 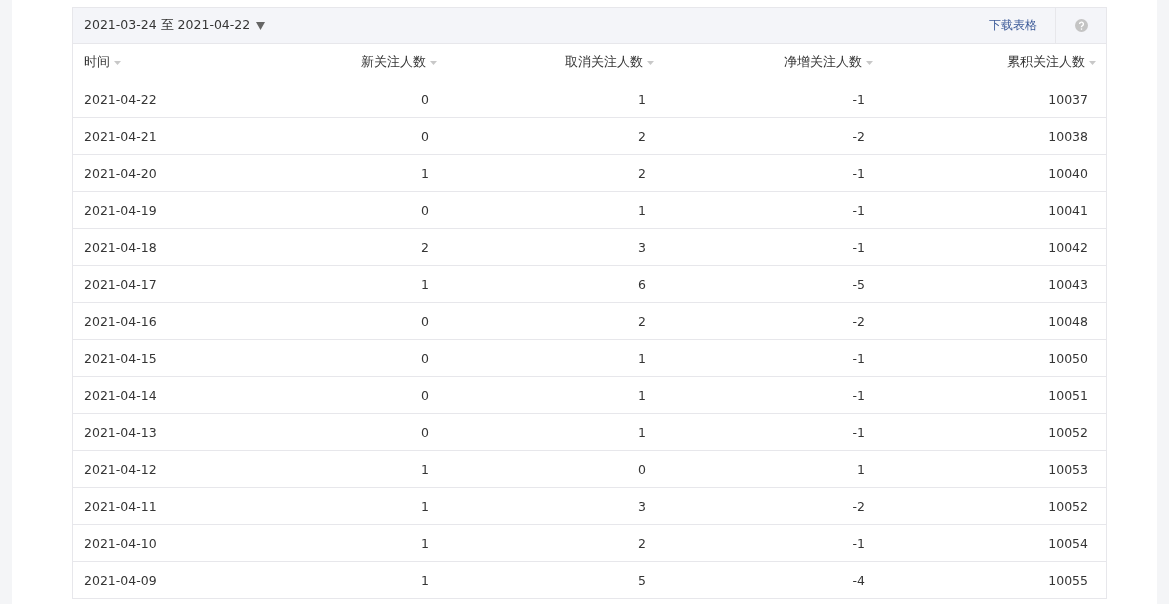 What do you see at coordinates (828, 62) in the screenshot?
I see `column-header: 净增关注人数` at bounding box center [828, 62].